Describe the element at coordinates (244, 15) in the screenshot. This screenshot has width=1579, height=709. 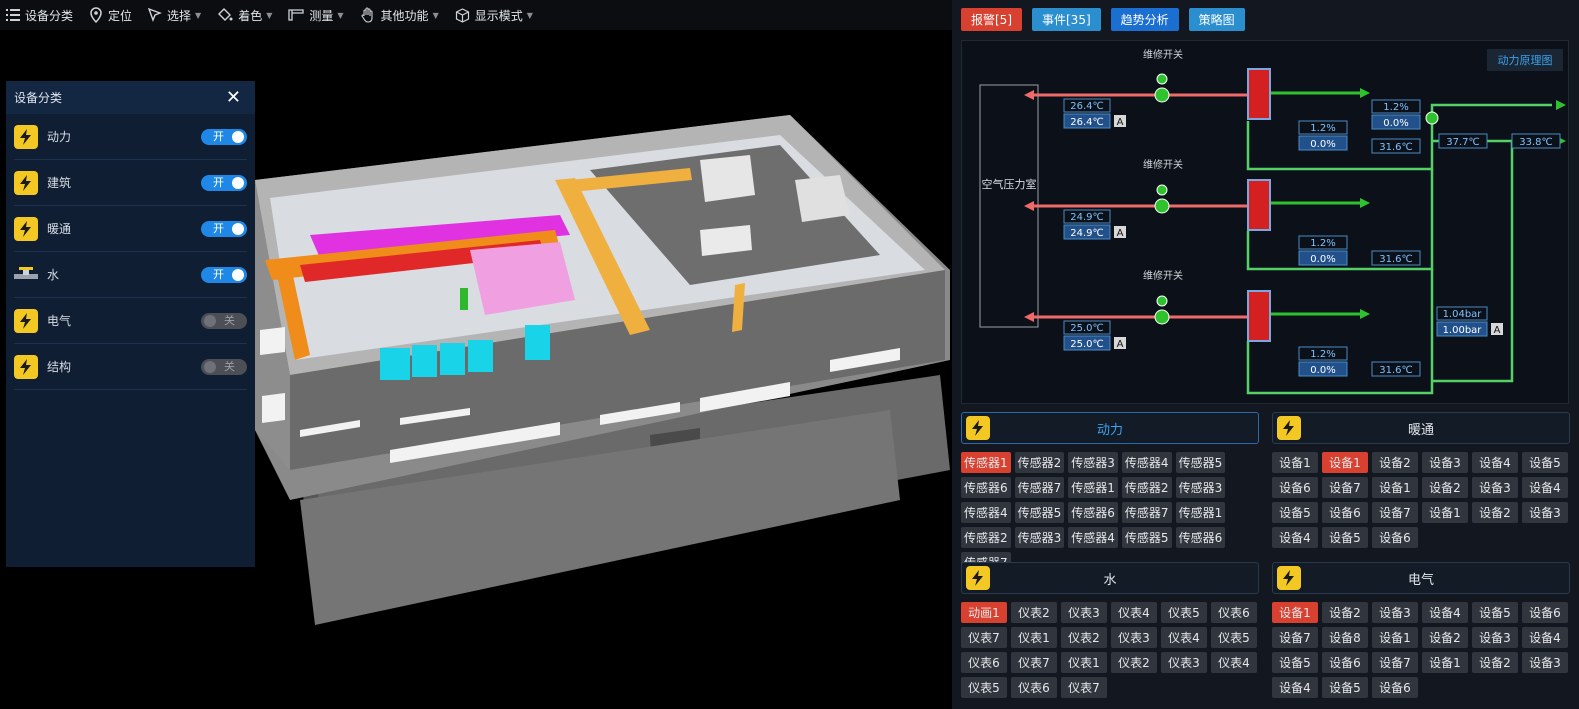
I see `toolbar-color: 着色 ▼` at that location.